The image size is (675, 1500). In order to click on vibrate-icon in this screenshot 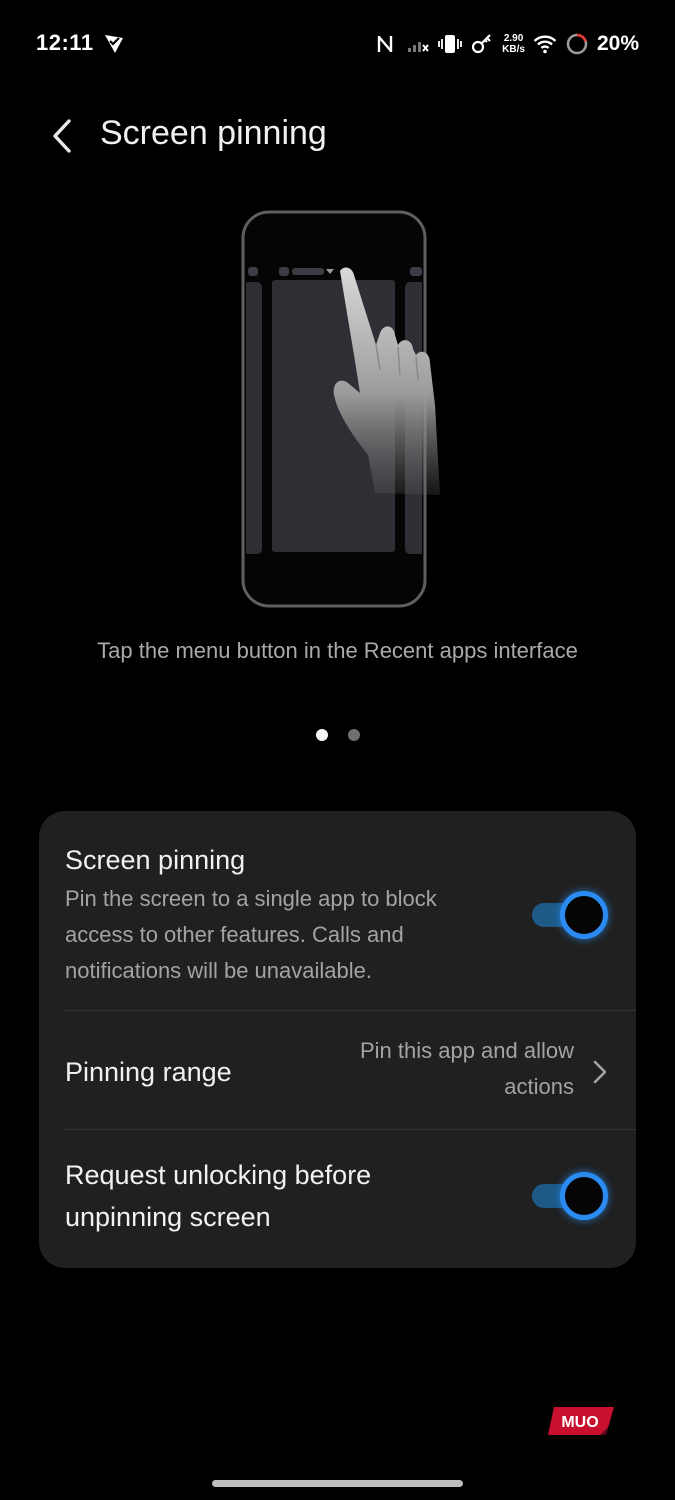, I will do `click(450, 44)`.